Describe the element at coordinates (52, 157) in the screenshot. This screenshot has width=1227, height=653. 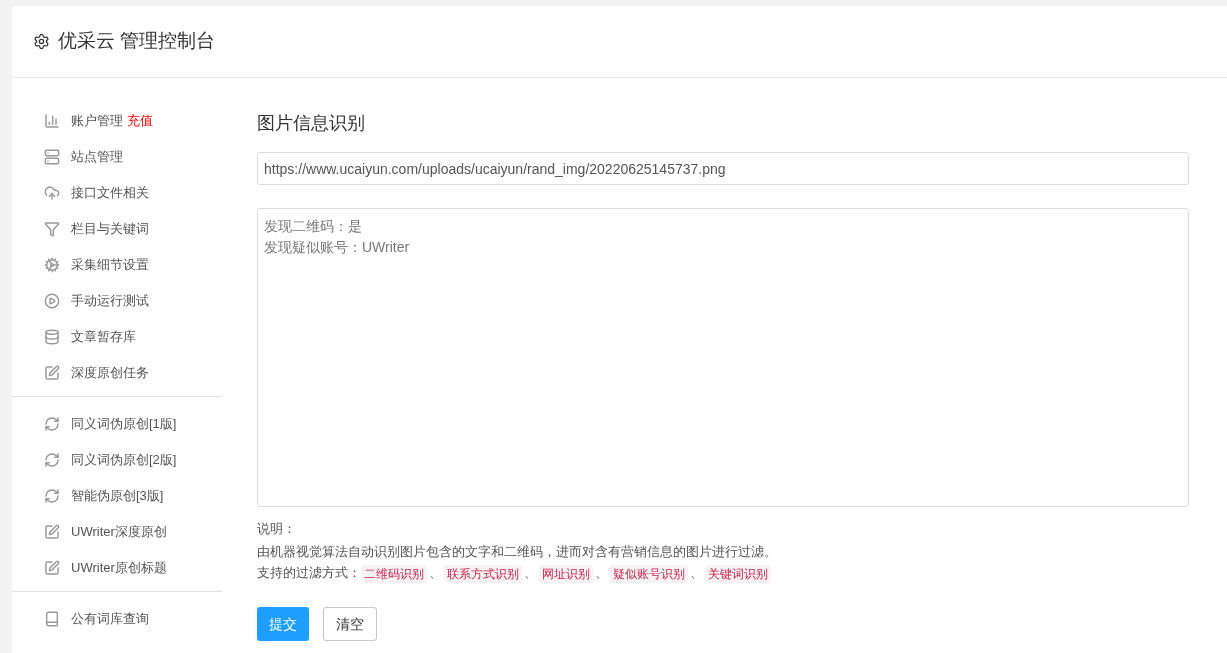
I see `server-icon` at that location.